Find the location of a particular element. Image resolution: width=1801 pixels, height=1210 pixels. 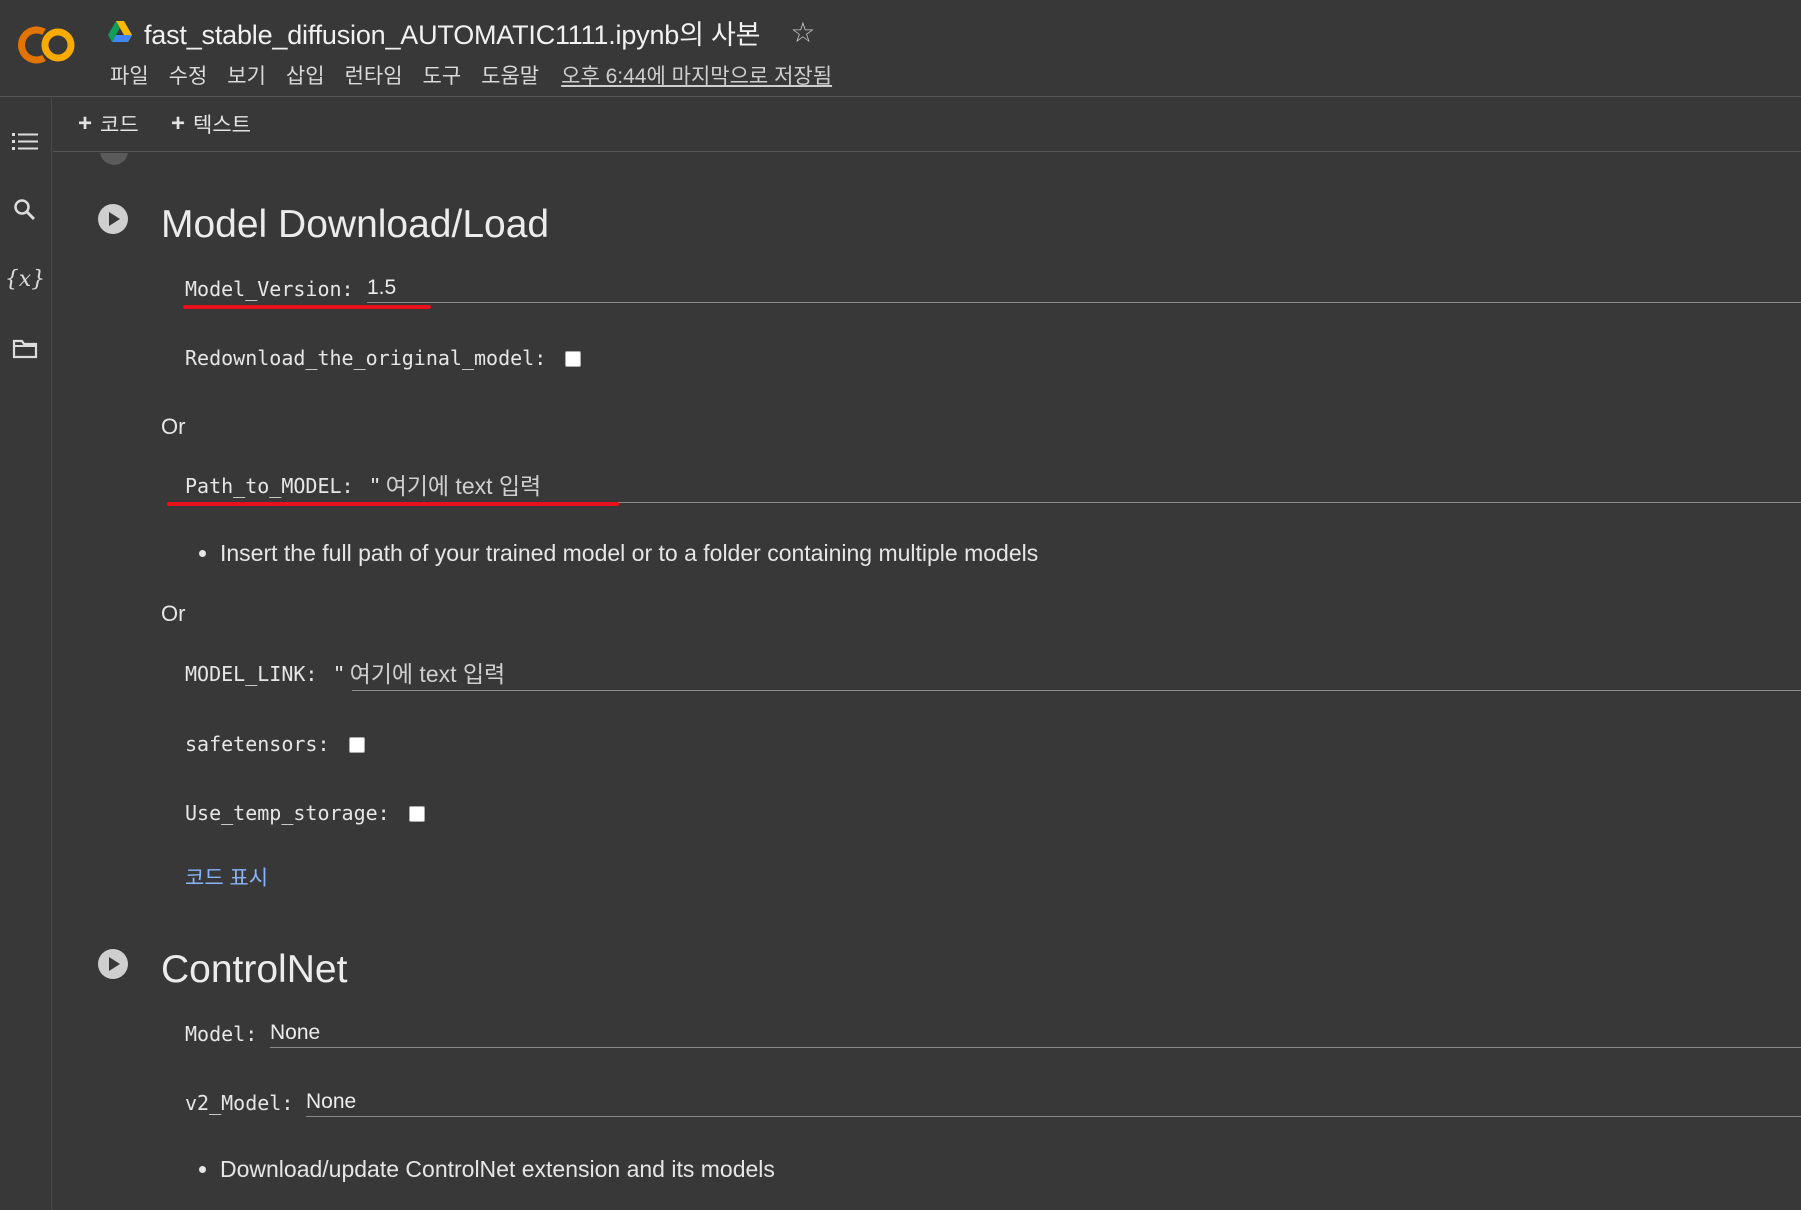

previous-cell-run-button is located at coordinates (114, 159).